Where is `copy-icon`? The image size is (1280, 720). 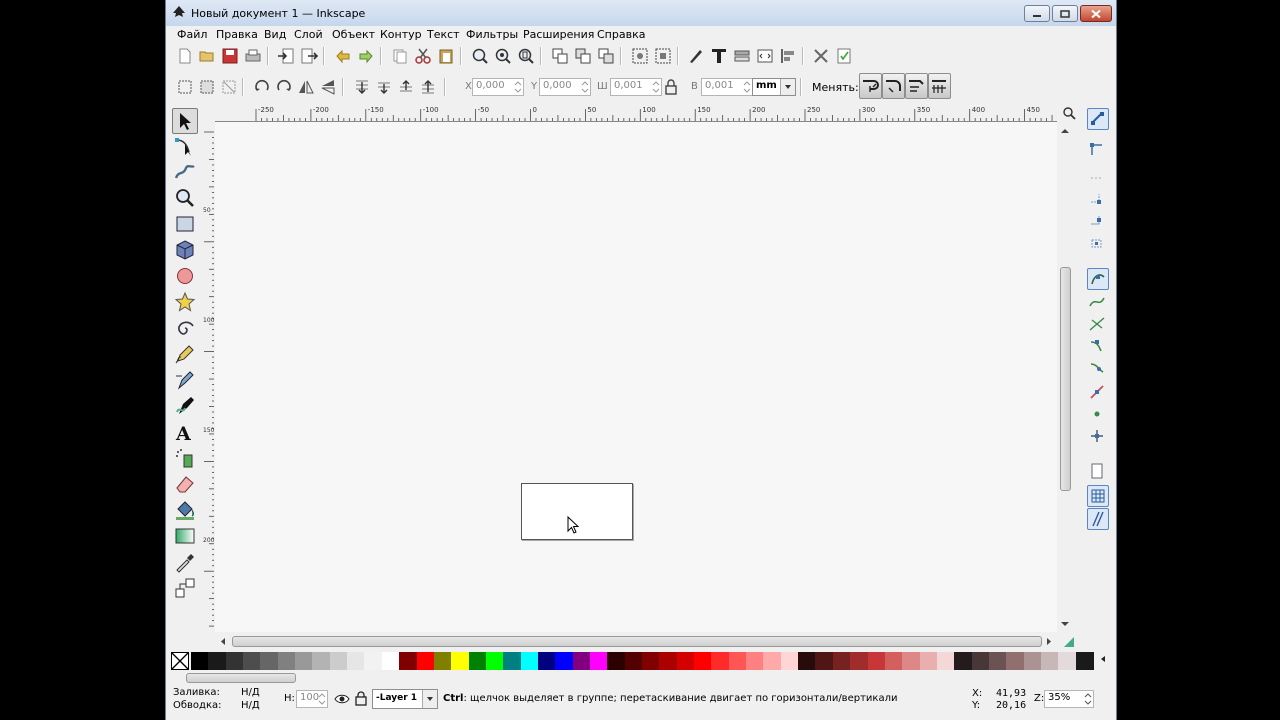 copy-icon is located at coordinates (400, 56).